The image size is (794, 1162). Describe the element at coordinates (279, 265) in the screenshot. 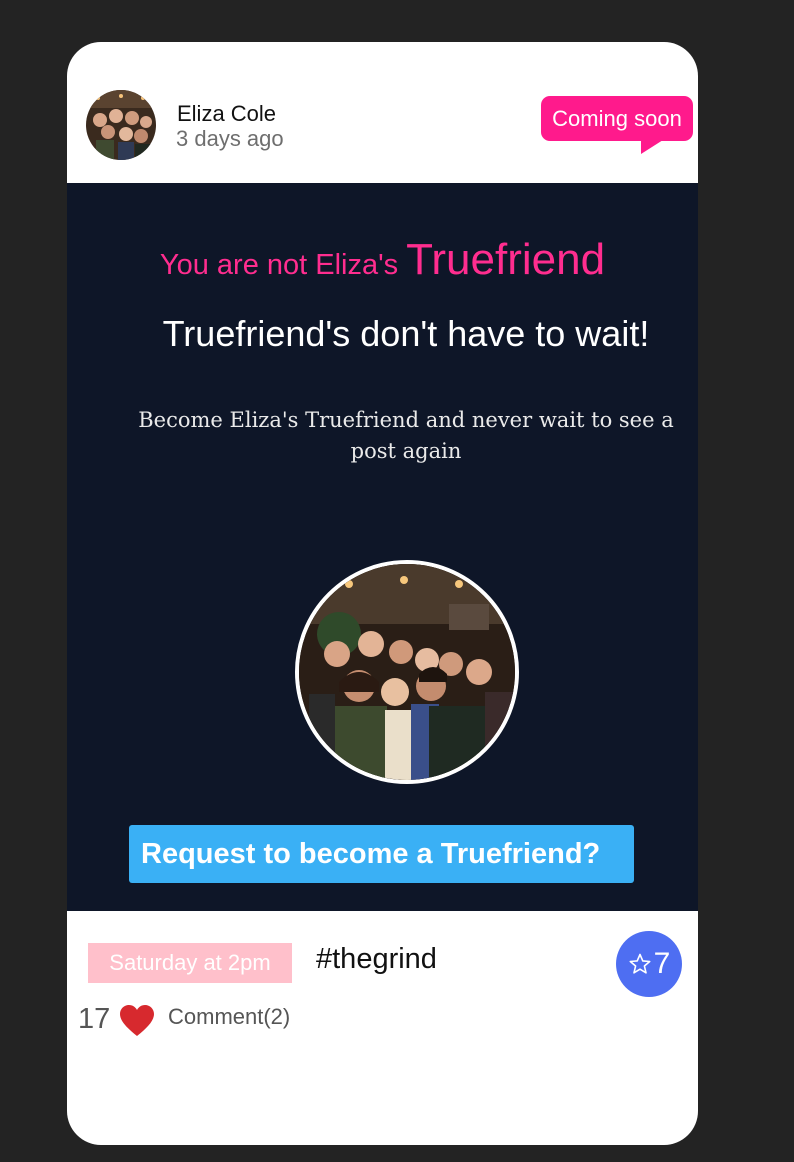

I see `not-friend-prefix: You are not Eliza's` at that location.